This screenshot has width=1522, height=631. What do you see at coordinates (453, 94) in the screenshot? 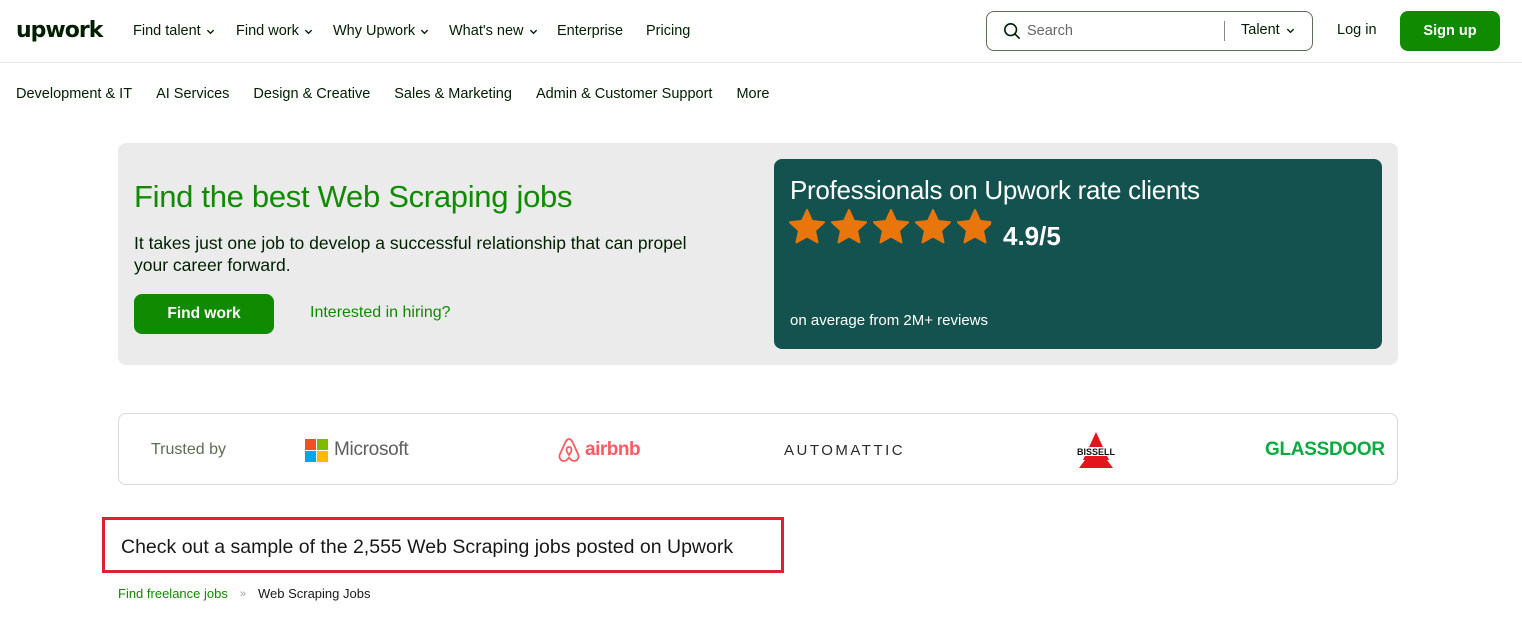
I see `category-sales-marketing: Sales & Marketing` at bounding box center [453, 94].